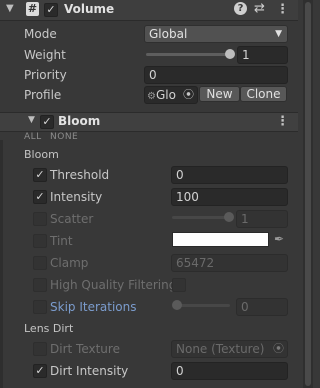 The width and height of the screenshot is (320, 388). Describe the element at coordinates (89, 9) in the screenshot. I see `volume-title: Volume` at that location.